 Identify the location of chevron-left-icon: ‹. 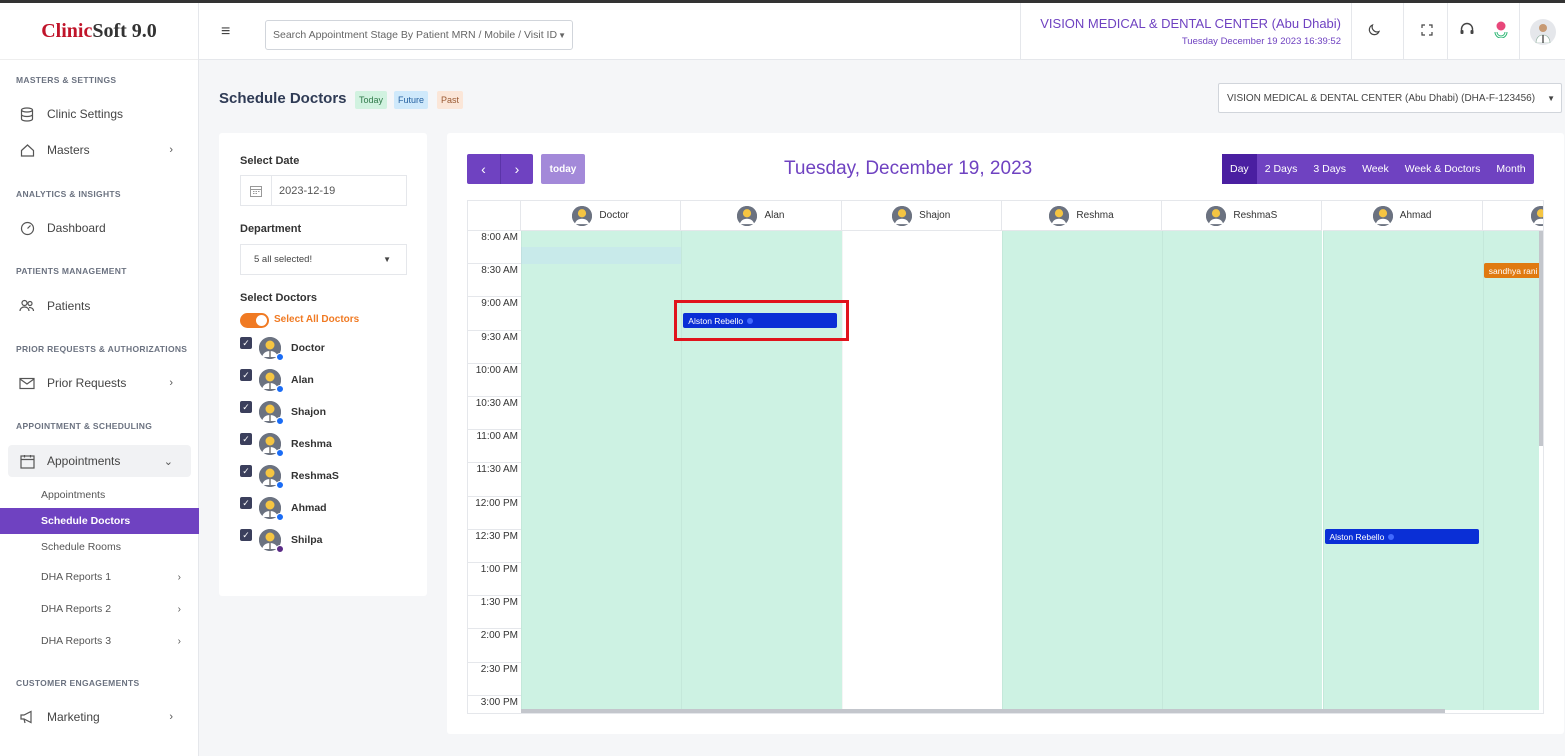
(483, 169).